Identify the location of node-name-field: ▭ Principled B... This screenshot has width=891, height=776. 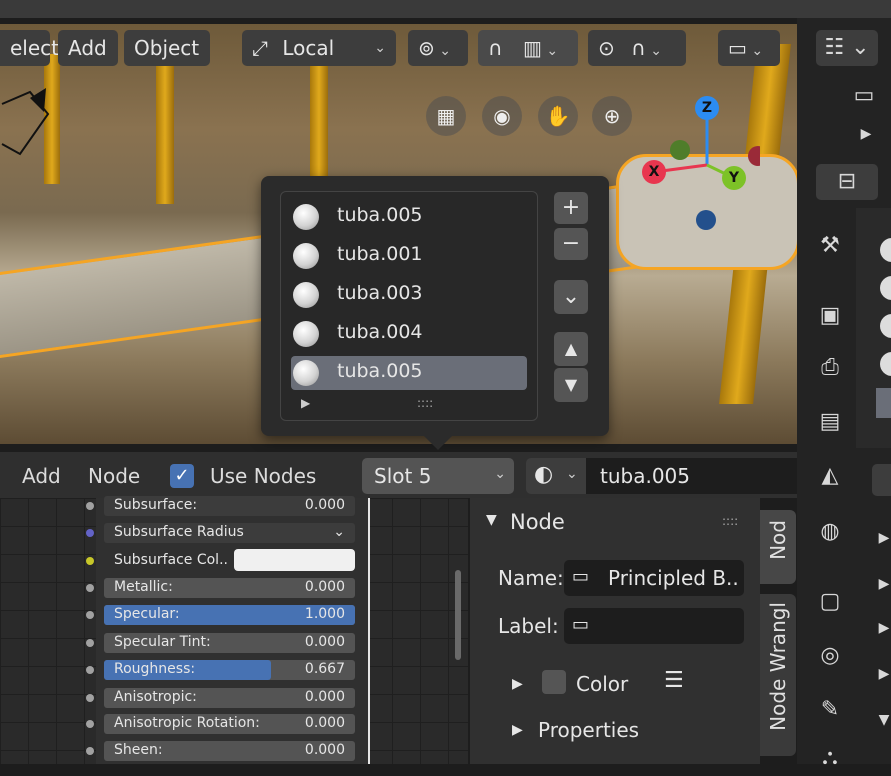
(654, 578).